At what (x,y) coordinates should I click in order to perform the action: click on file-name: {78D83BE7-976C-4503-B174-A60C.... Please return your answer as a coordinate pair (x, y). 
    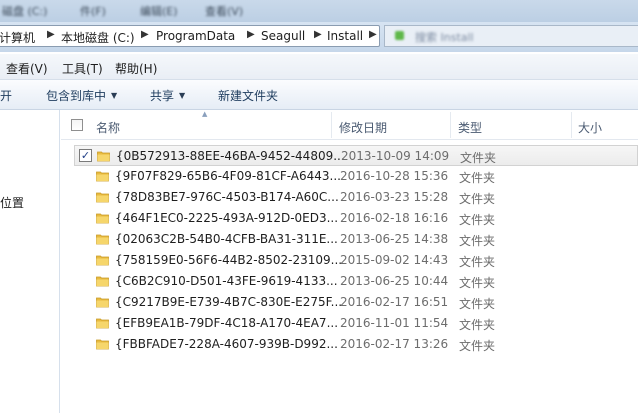
    Looking at the image, I should click on (227, 197).